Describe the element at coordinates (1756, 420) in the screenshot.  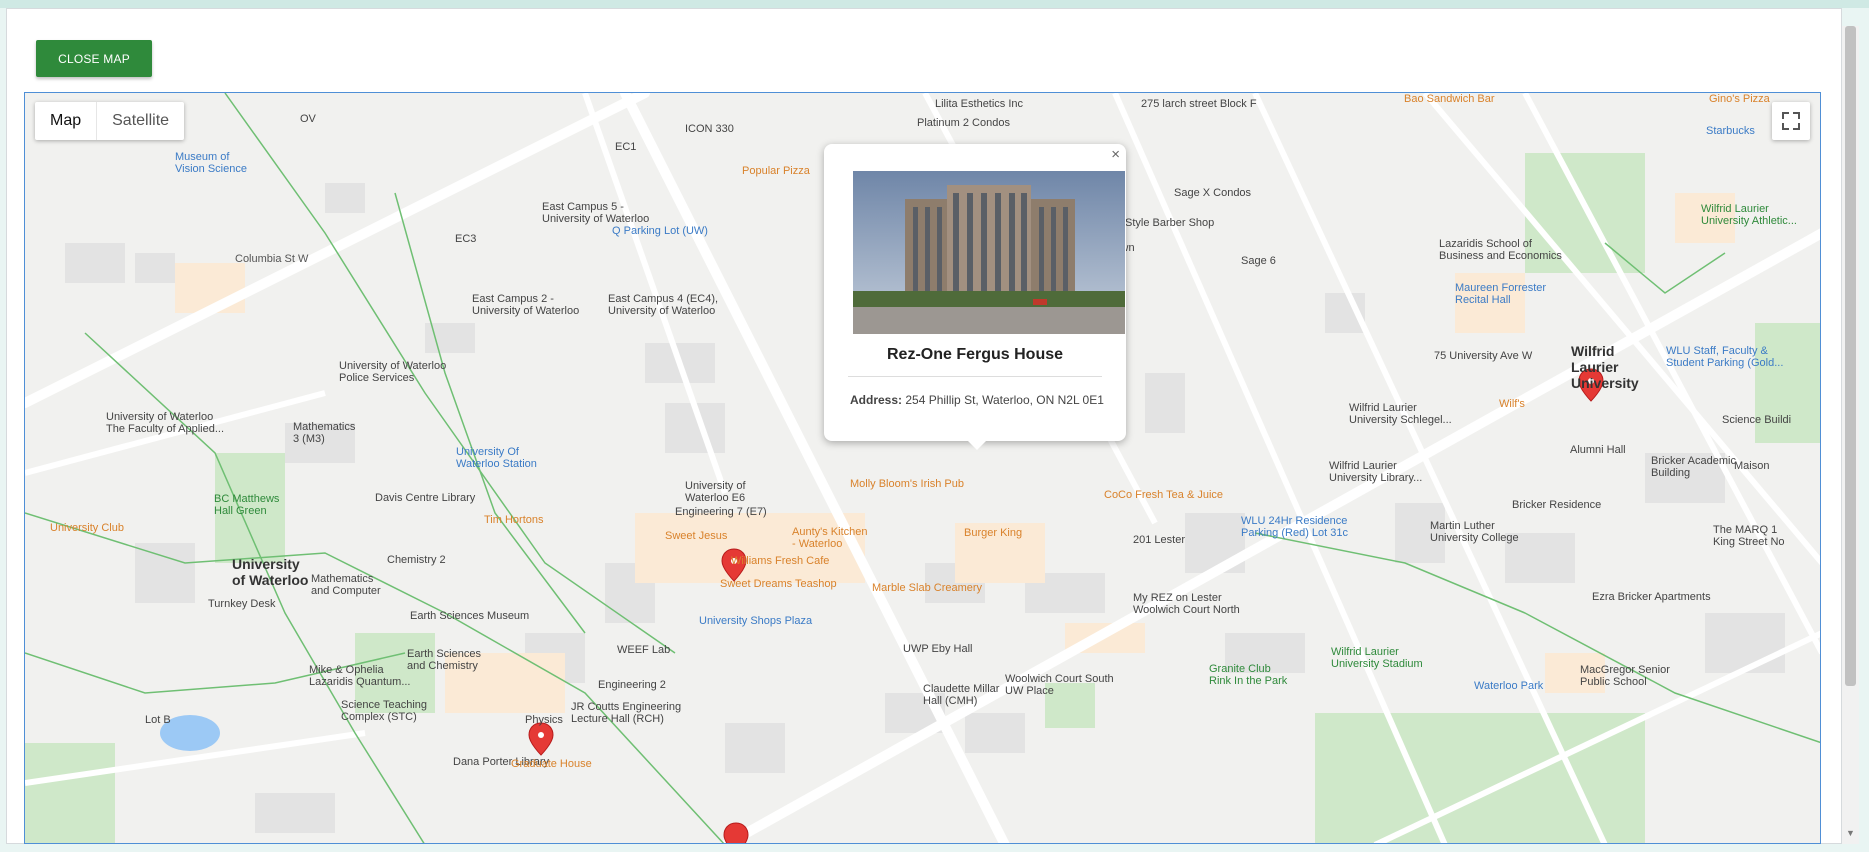
I see `map-label: Science Buildi` at that location.